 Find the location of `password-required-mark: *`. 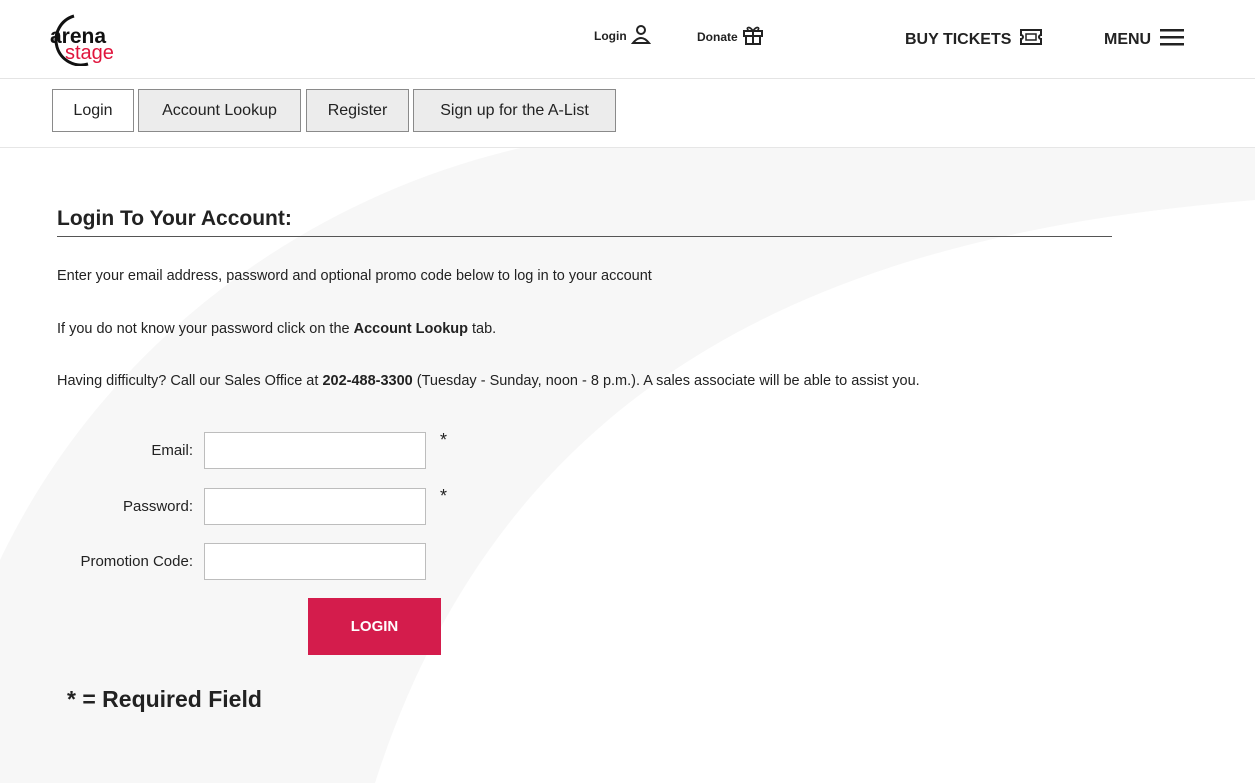

password-required-mark: * is located at coordinates (444, 496).